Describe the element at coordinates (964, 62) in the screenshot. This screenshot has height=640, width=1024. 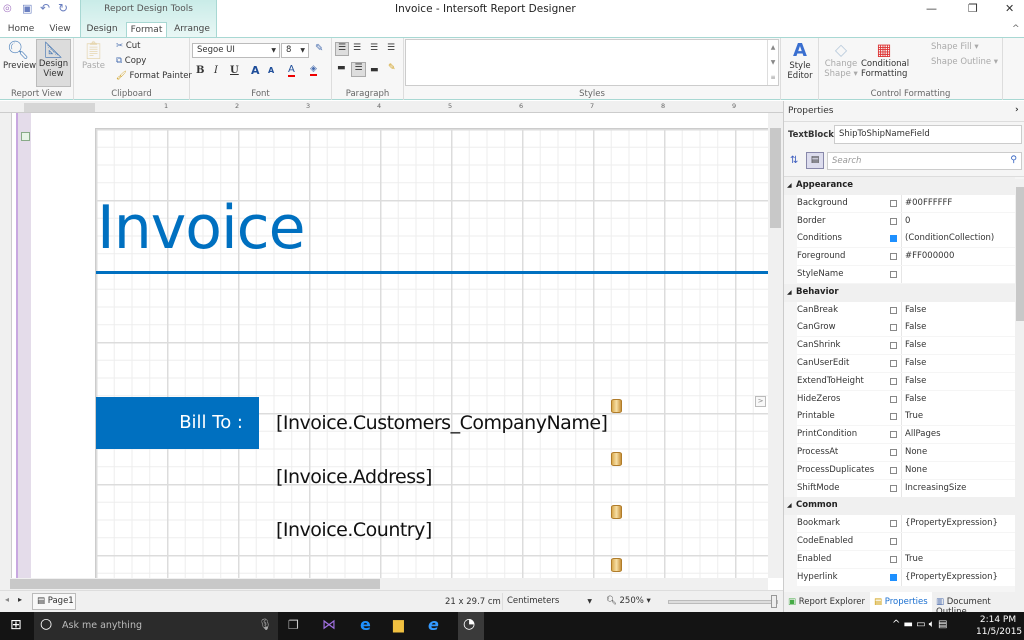
I see `shape-outline-button: Shape Outline ▾` at that location.